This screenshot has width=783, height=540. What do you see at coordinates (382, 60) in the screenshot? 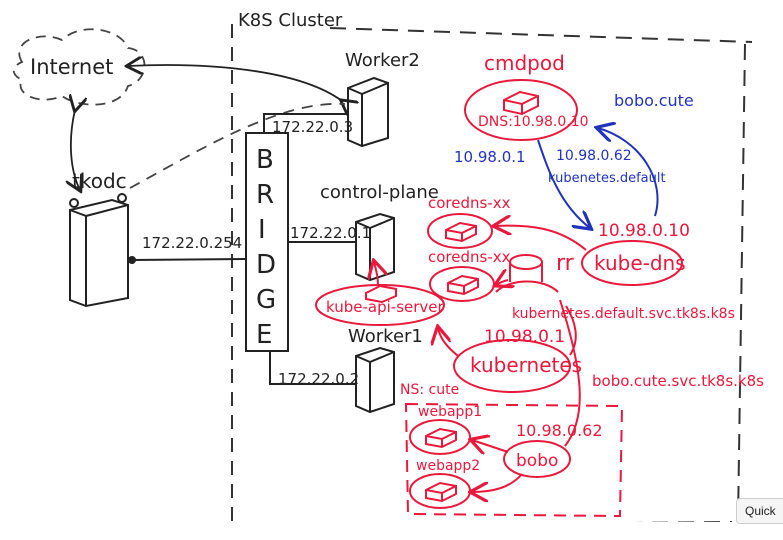
I see `worker2-label: Worker2` at bounding box center [382, 60].